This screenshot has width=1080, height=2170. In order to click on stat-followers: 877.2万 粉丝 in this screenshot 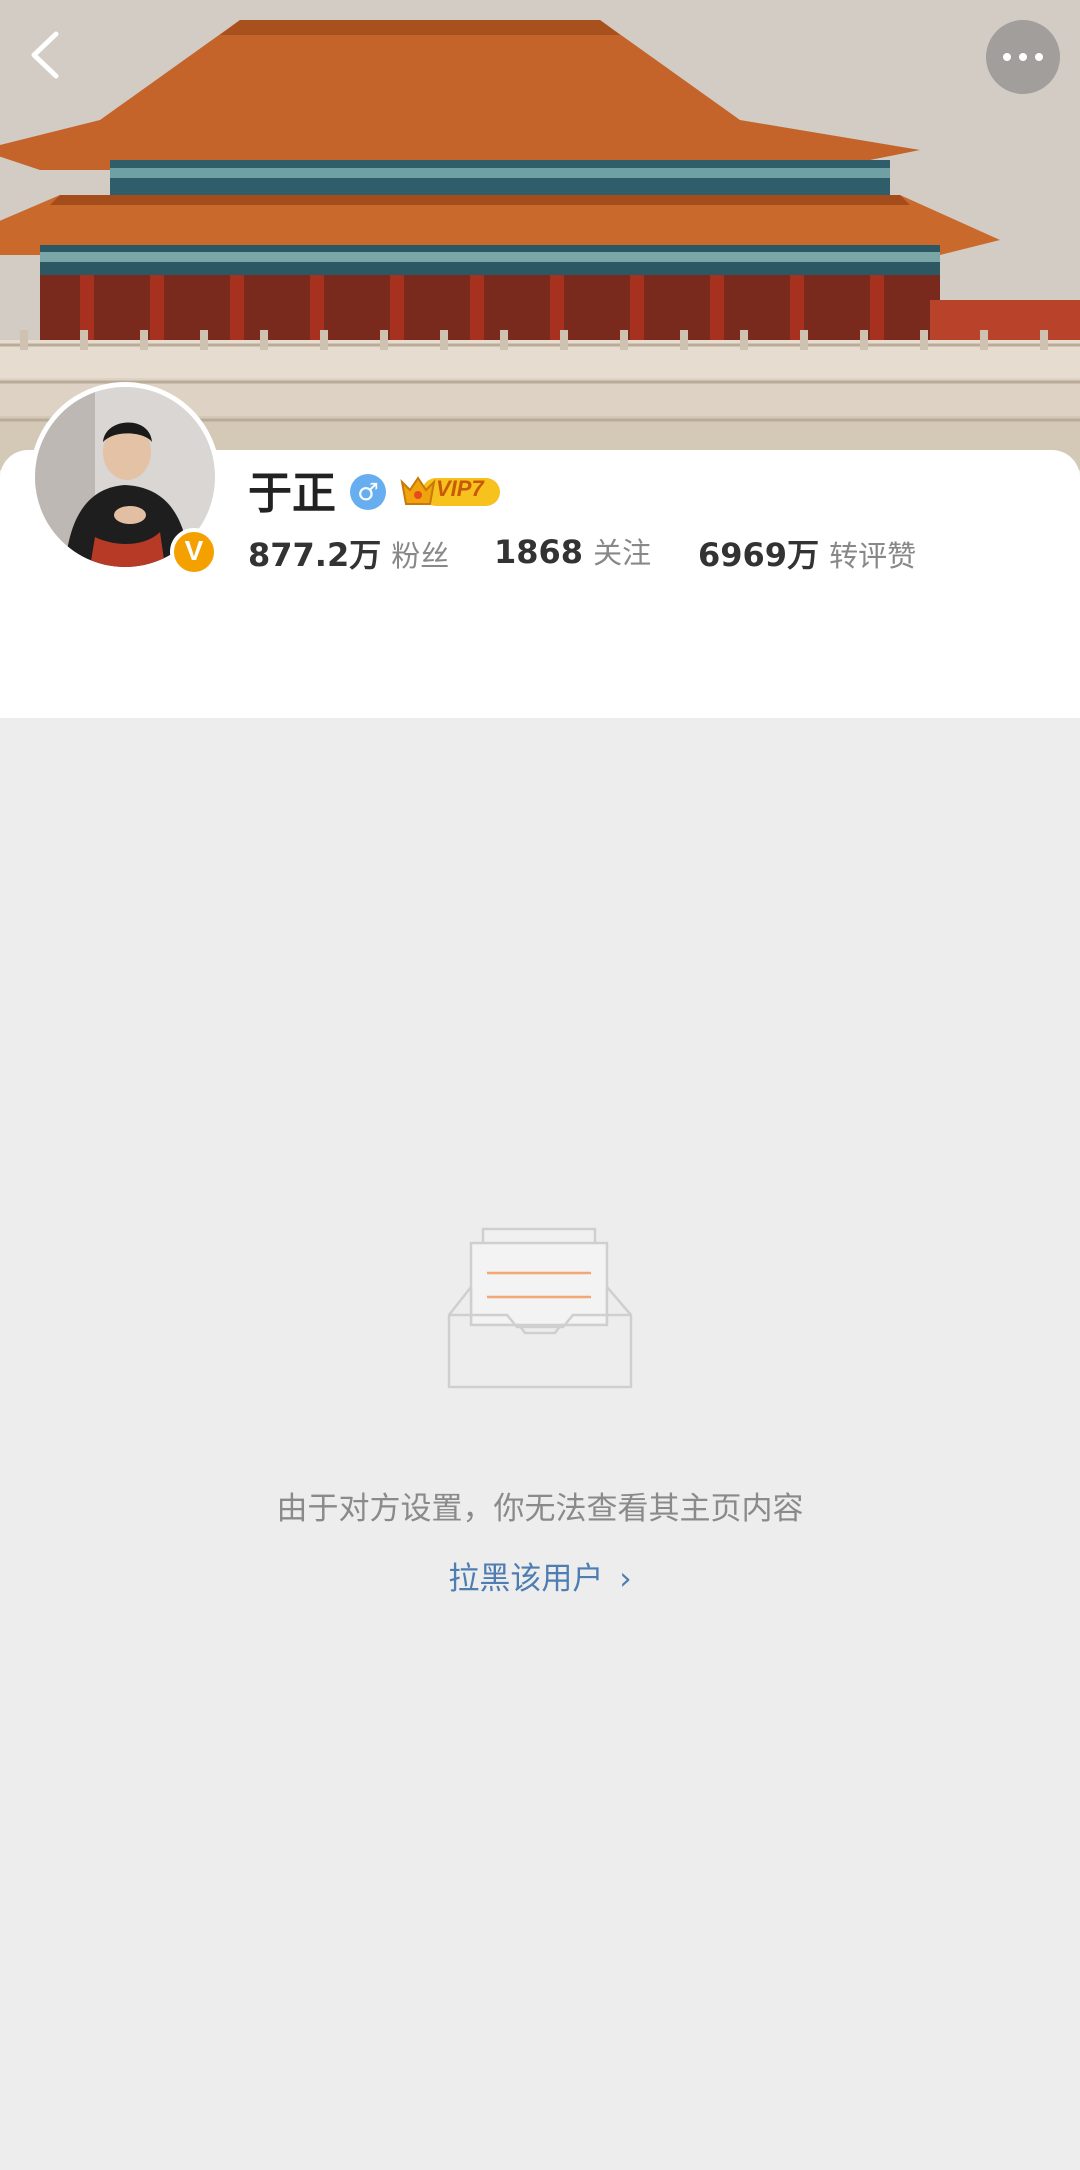, I will do `click(348, 553)`.